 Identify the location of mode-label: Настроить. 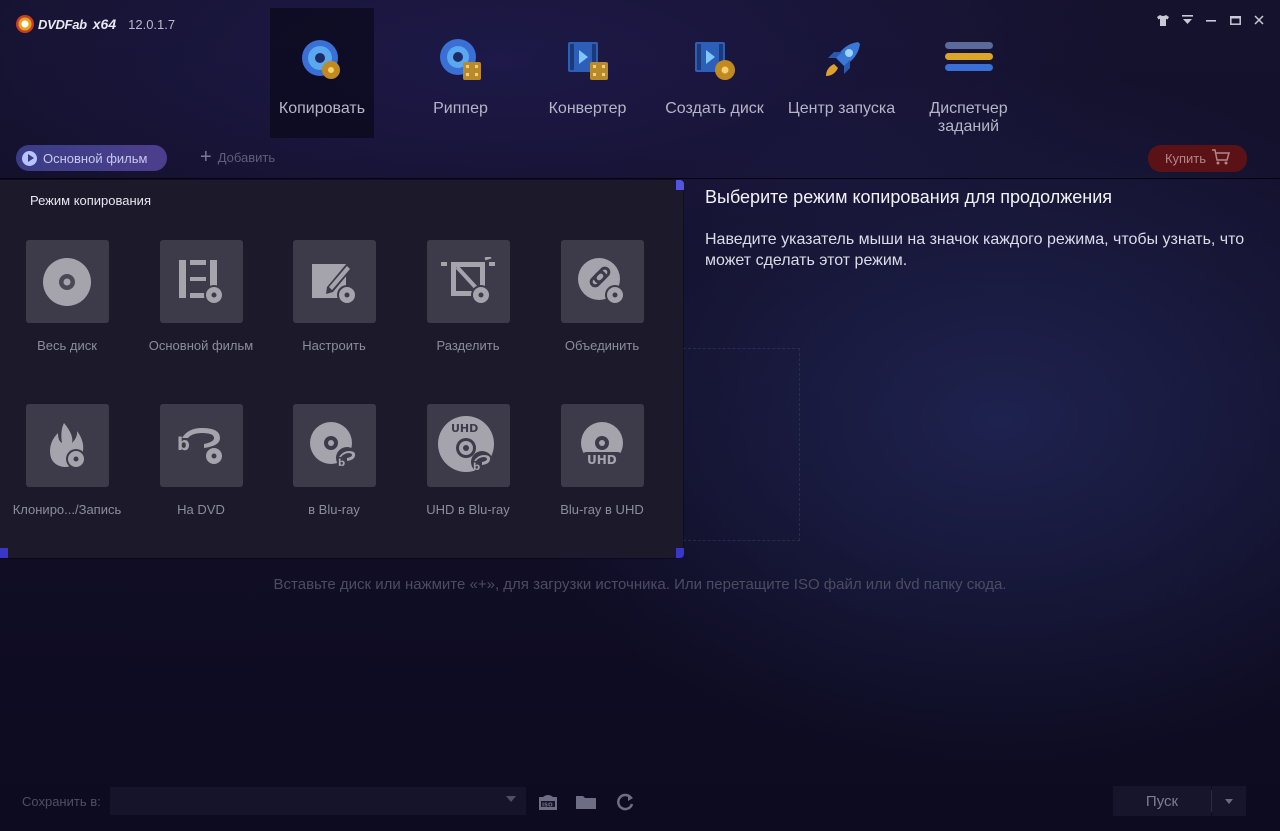
(334, 345).